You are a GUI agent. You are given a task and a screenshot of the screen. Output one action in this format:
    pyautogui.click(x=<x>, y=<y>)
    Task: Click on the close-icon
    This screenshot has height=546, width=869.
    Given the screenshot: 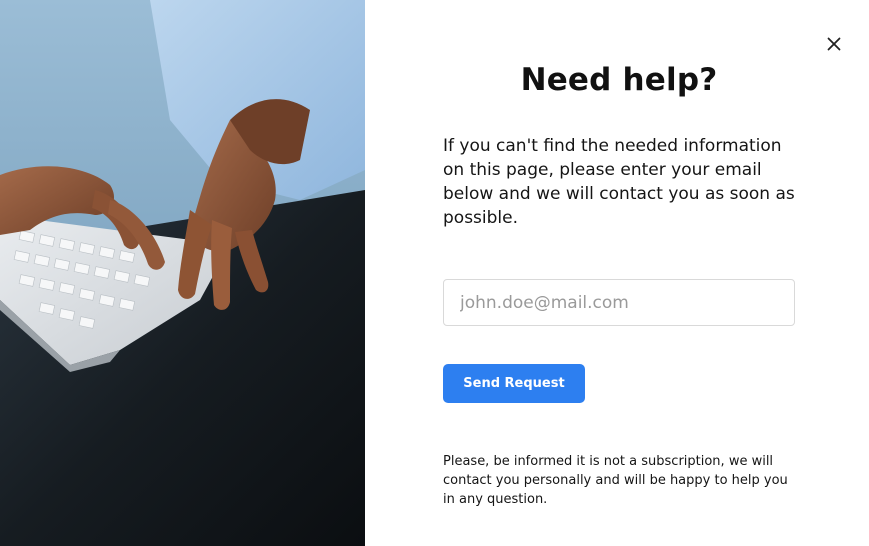 What is the action you would take?
    pyautogui.click(x=834, y=44)
    